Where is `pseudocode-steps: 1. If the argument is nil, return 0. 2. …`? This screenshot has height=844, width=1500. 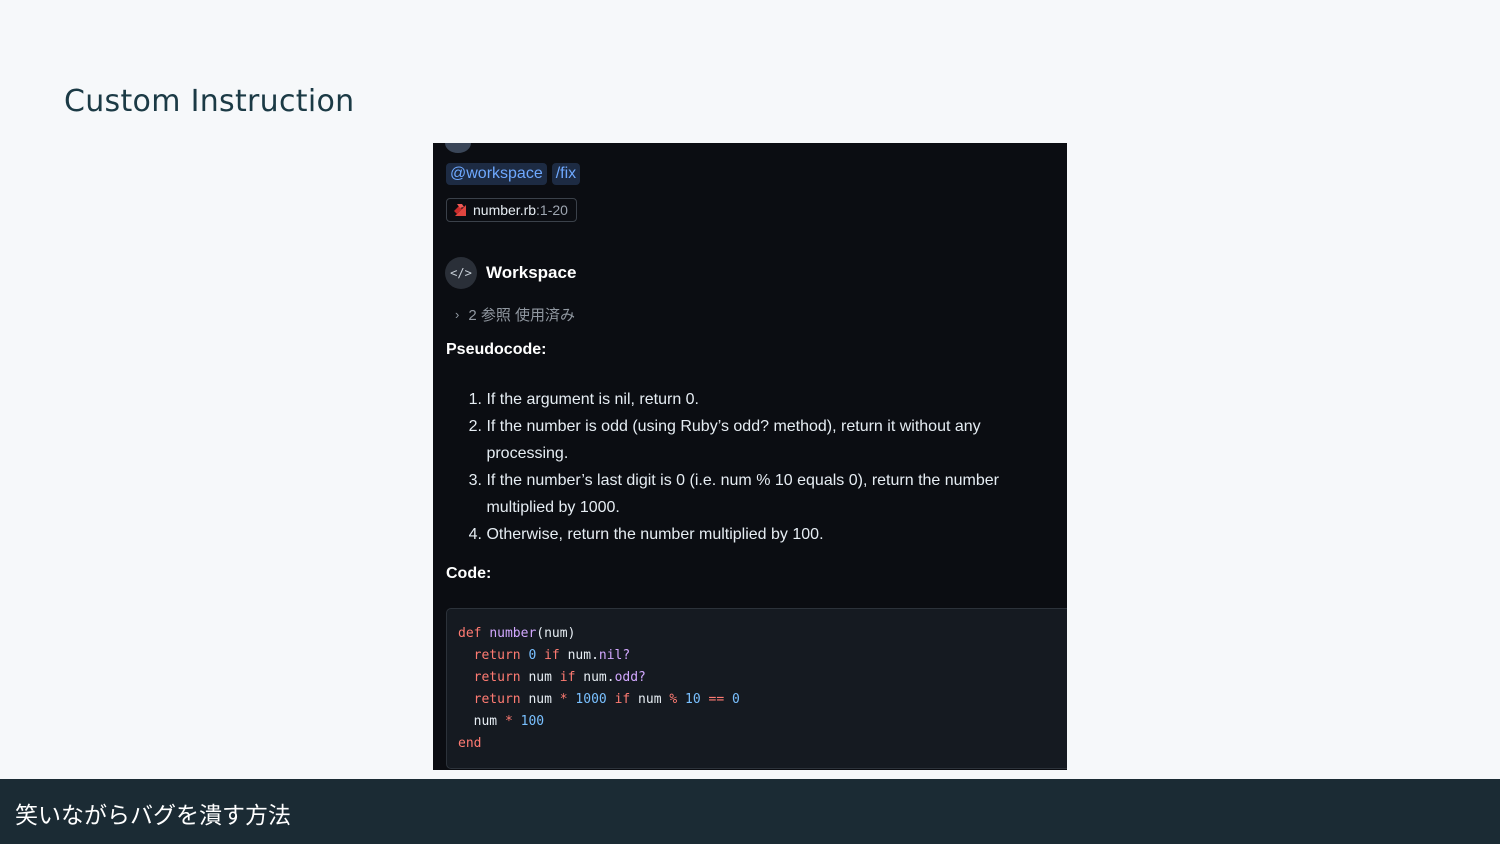
pseudocode-steps: 1. If the argument is nil, return 0. 2. … is located at coordinates (751, 467).